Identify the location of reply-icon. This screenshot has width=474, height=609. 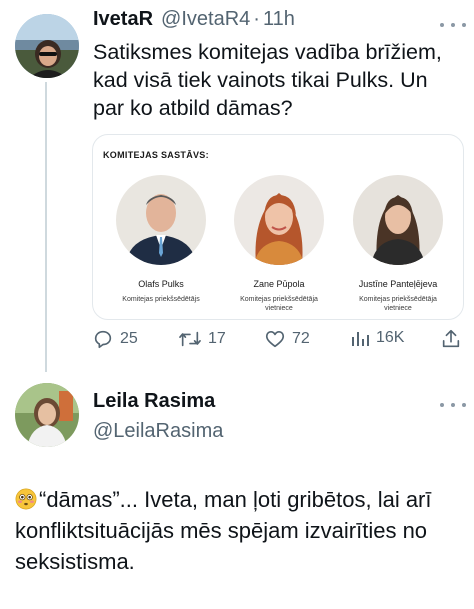
(103, 339).